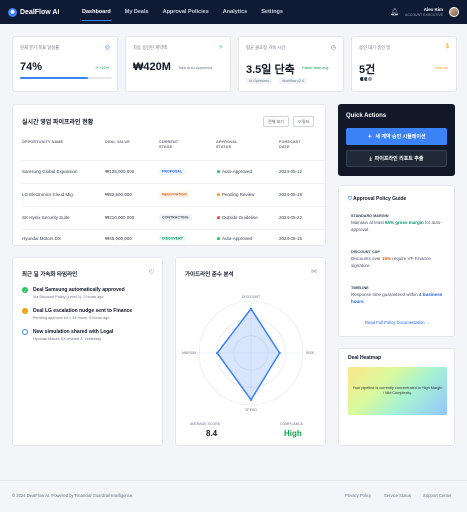 The height and width of the screenshot is (512, 467). What do you see at coordinates (251, 297) in the screenshot?
I see `radar-axis-label: DISCOUNT` at bounding box center [251, 297].